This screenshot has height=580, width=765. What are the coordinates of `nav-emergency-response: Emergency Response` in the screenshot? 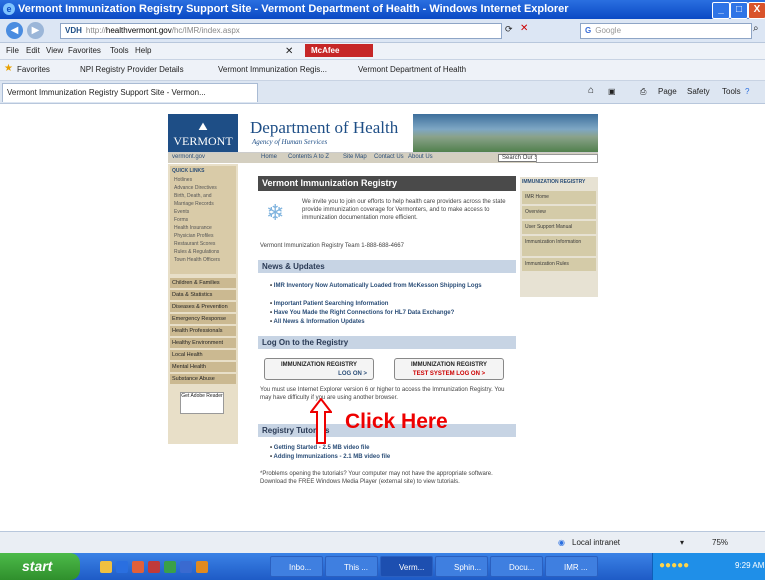 It's located at (203, 319).